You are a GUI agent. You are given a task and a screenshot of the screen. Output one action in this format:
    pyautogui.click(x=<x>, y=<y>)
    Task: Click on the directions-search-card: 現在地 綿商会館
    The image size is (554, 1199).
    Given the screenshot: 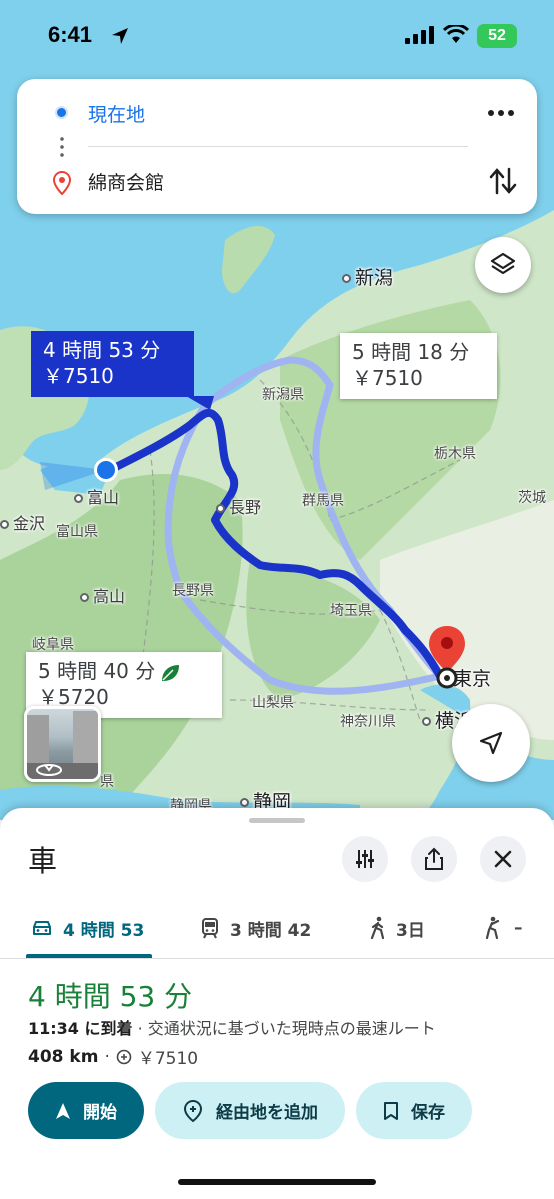 What is the action you would take?
    pyautogui.click(x=277, y=146)
    